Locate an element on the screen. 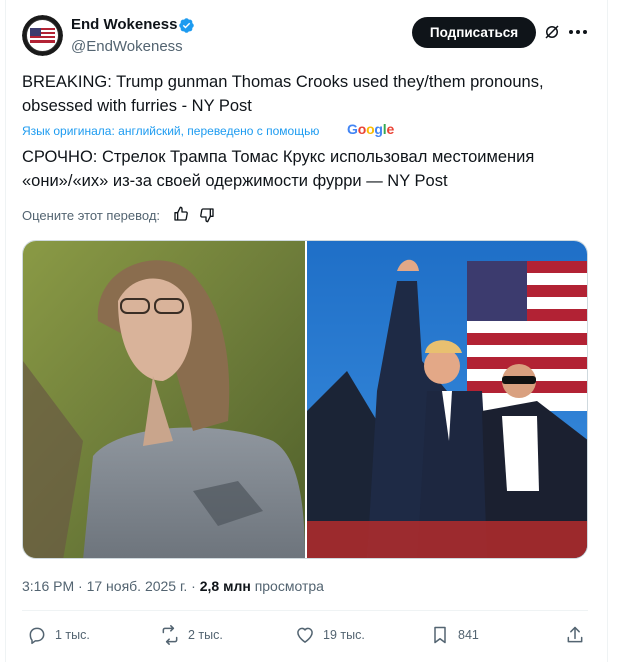 The image size is (619, 662). reply-count: 1 тыс. is located at coordinates (72, 635).